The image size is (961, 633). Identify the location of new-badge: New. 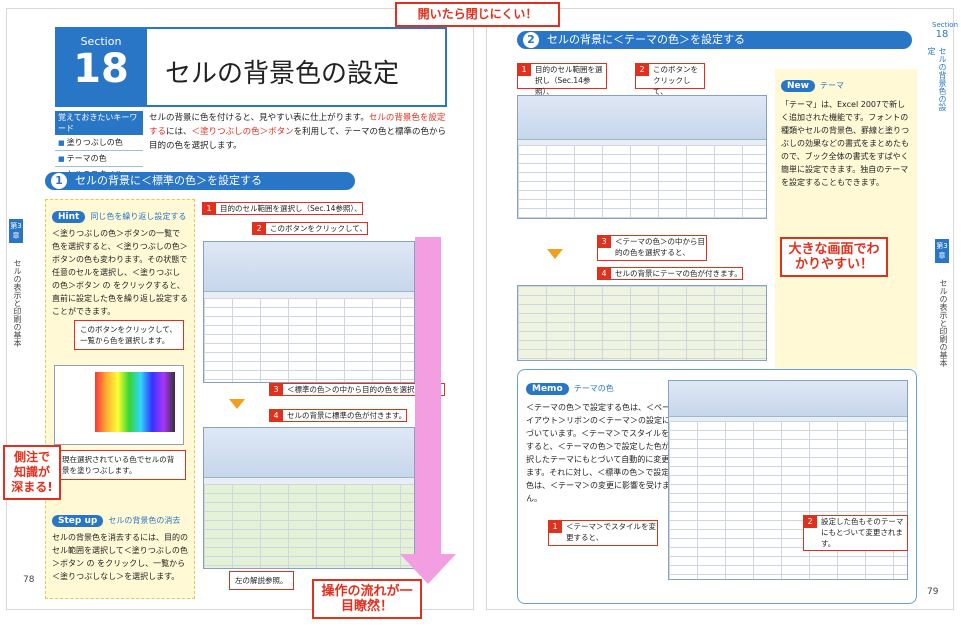
(798, 86).